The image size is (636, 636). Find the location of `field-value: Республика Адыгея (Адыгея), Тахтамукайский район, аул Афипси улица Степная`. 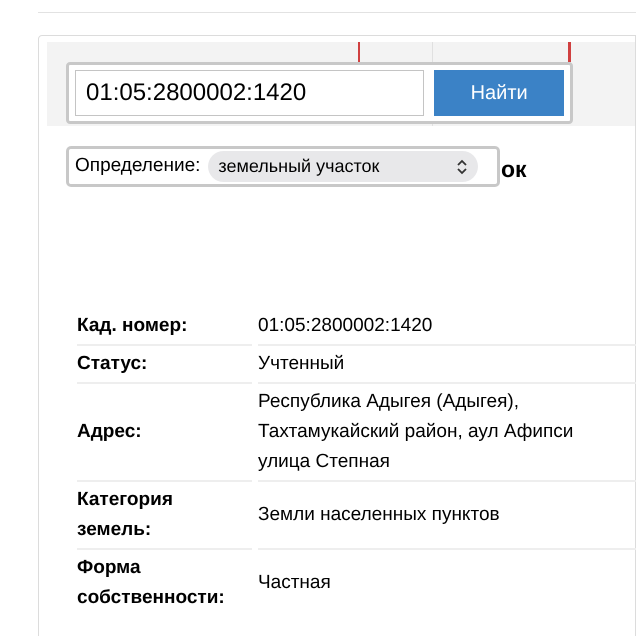

field-value: Республика Адыгея (Адыгея), Тахтамукайский район, аул Афипси улица Степная is located at coordinates (447, 433).